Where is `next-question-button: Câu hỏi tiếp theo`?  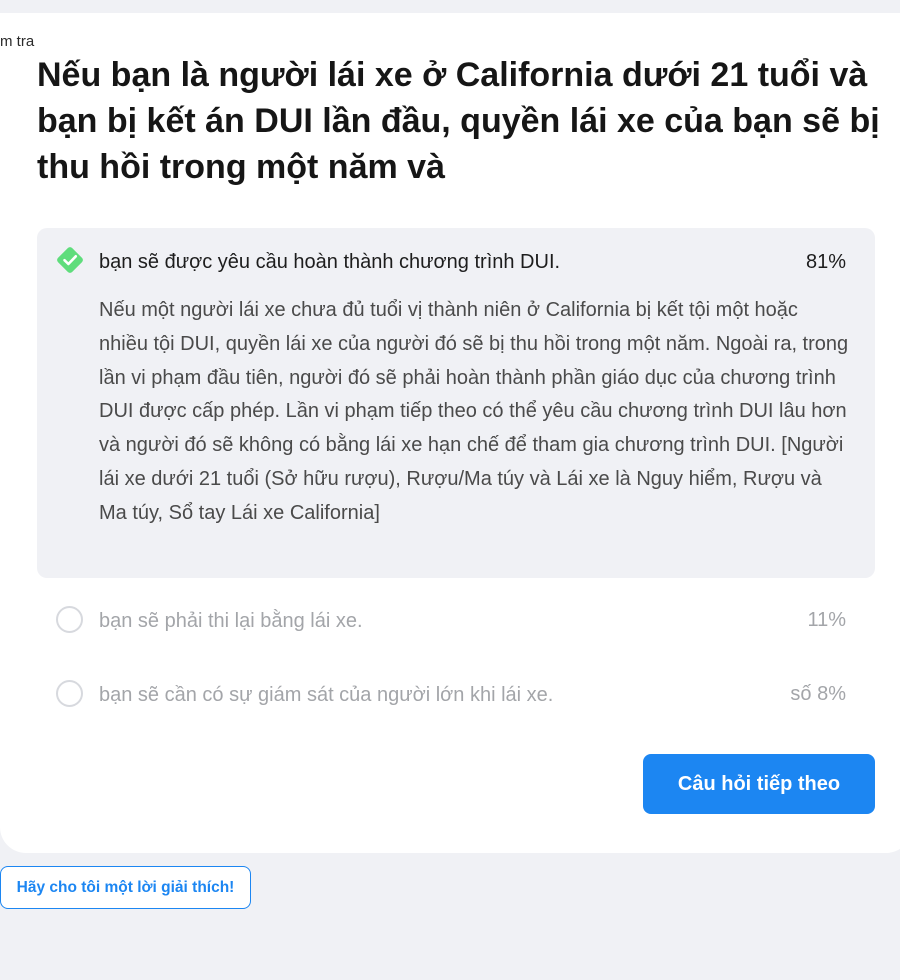
next-question-button: Câu hỏi tiếp theo is located at coordinates (759, 784).